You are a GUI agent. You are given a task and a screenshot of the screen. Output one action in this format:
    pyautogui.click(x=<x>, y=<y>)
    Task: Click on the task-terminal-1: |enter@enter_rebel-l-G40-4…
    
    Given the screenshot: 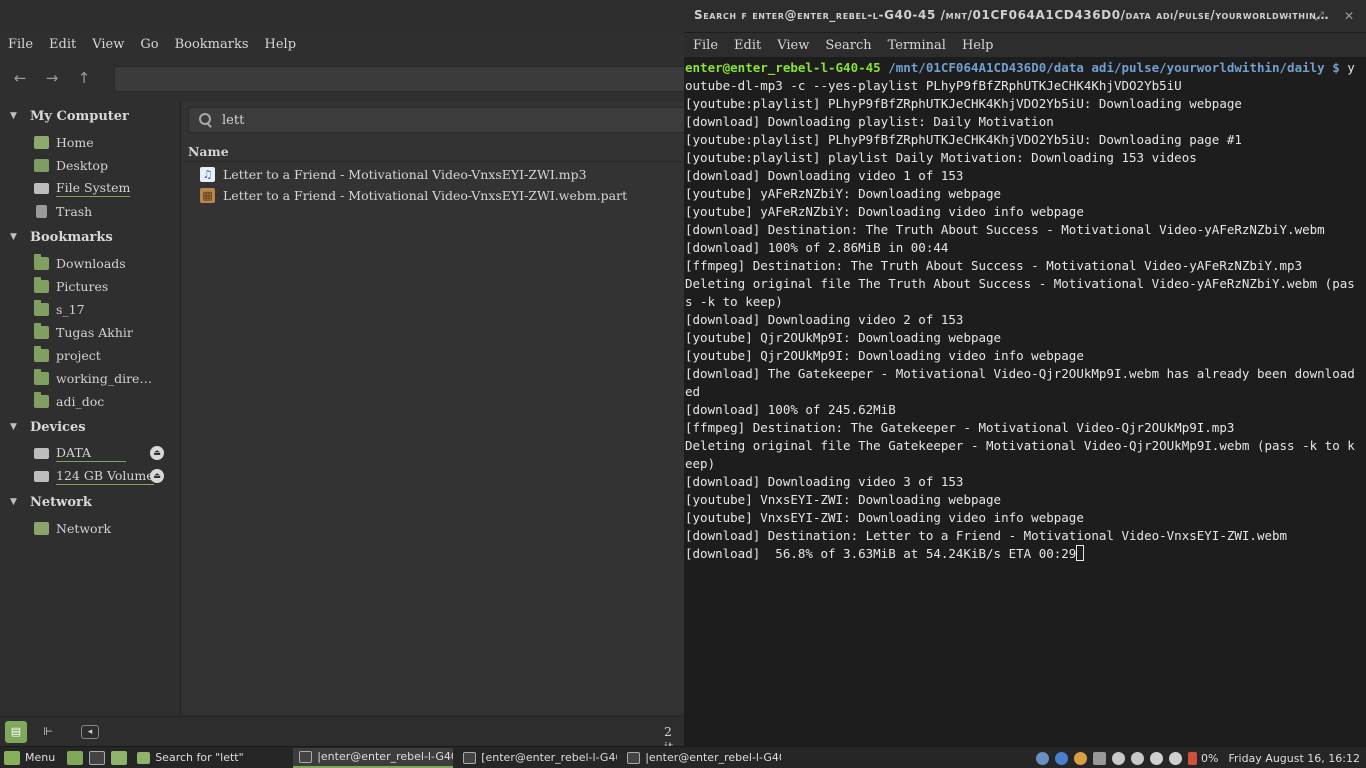 What is the action you would take?
    pyautogui.click(x=373, y=757)
    